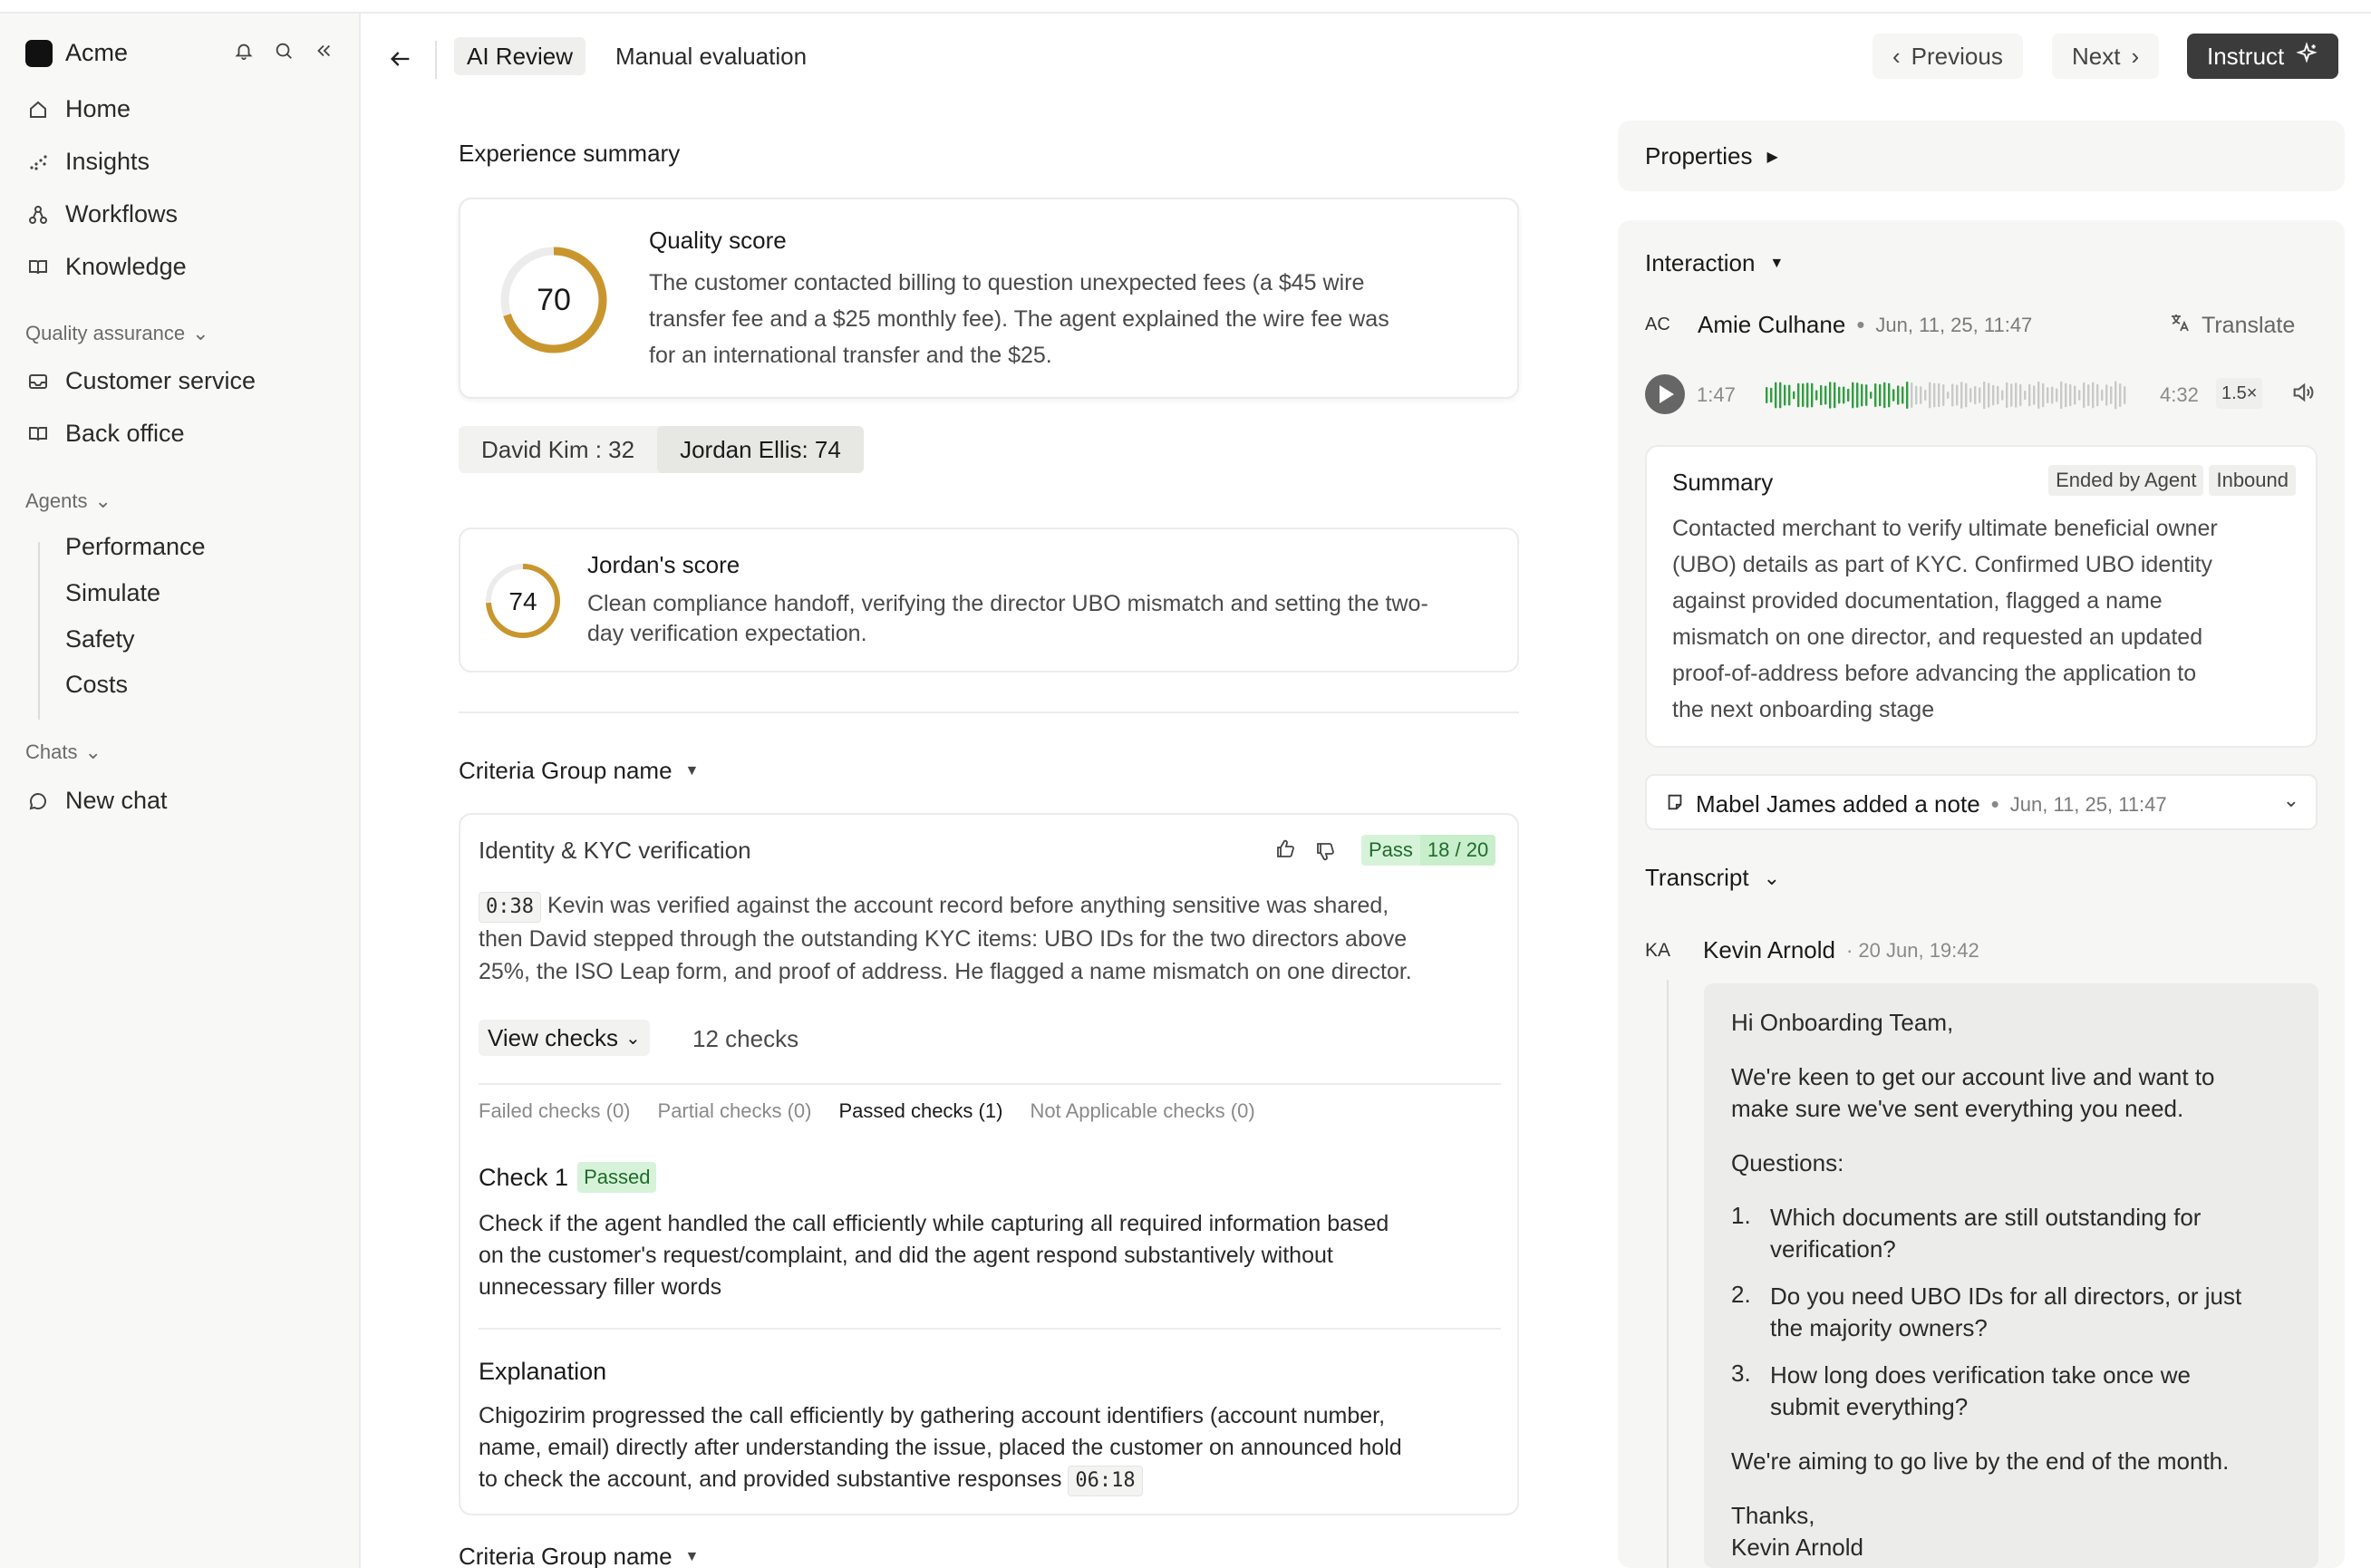 The width and height of the screenshot is (2371, 1568). Describe the element at coordinates (101, 214) in the screenshot. I see `sidebar-item-workflows: Workflows` at that location.